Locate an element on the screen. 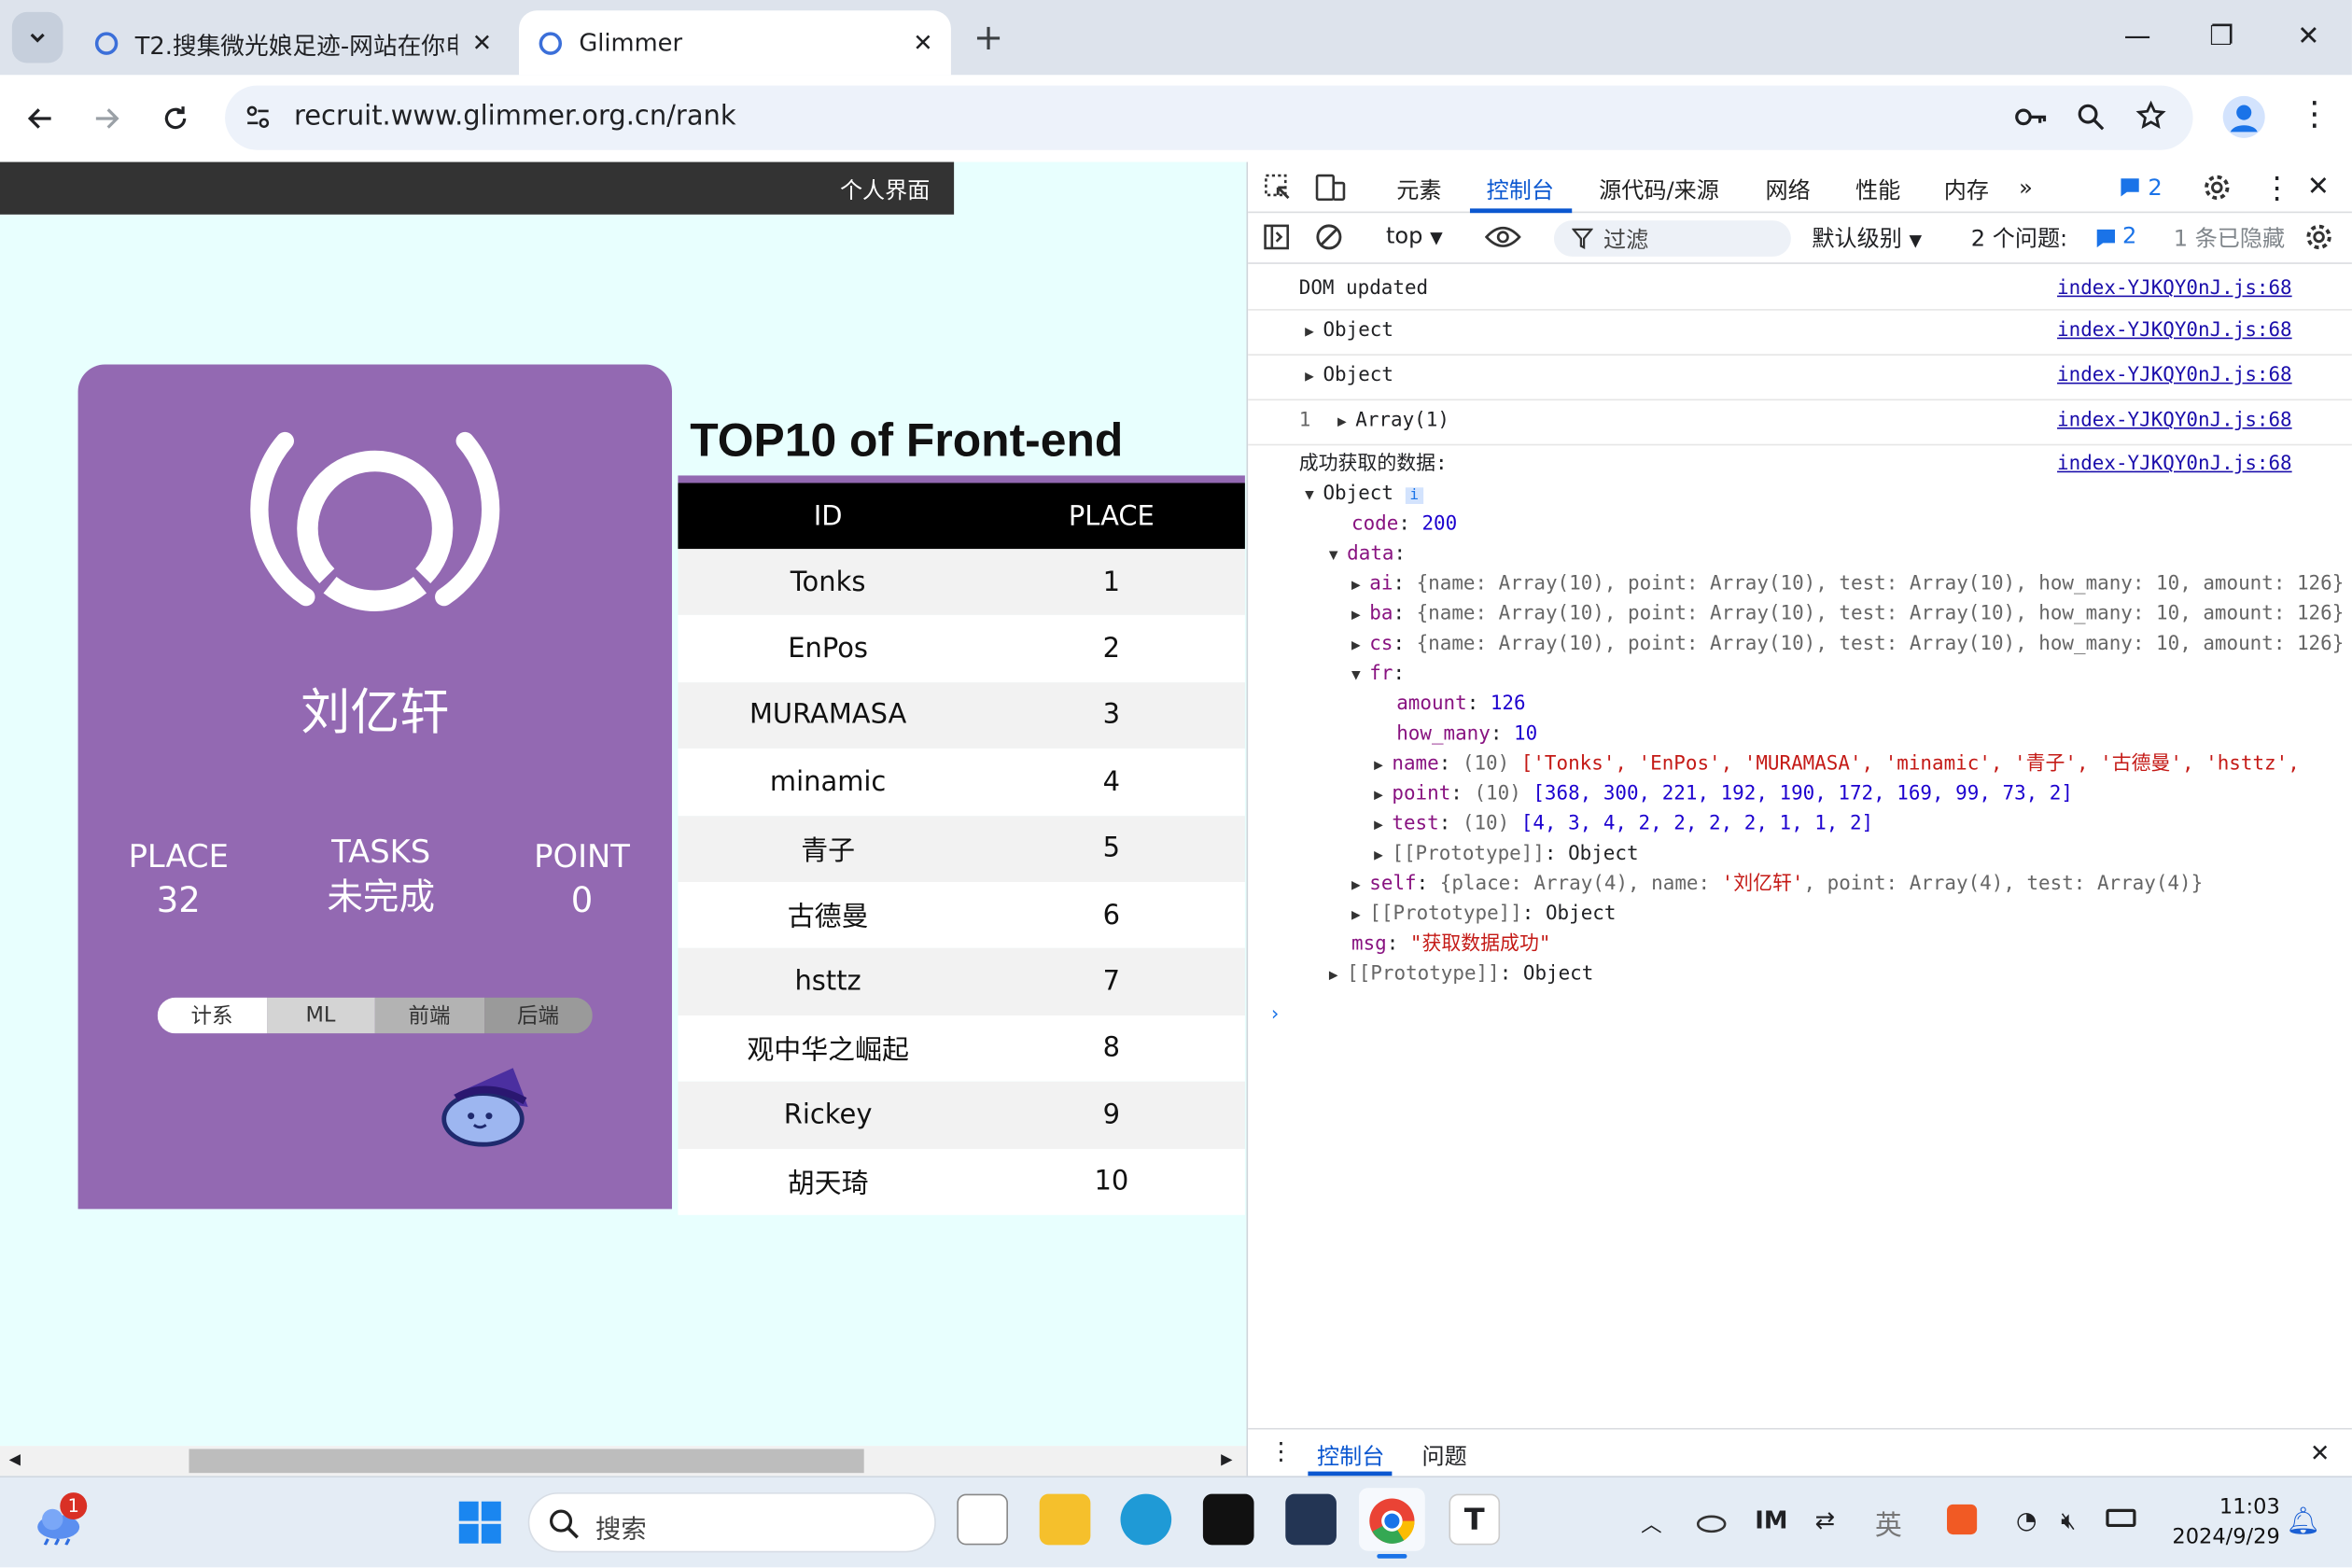 This screenshot has width=2352, height=1568. file-explorer-icon is located at coordinates (1065, 1519).